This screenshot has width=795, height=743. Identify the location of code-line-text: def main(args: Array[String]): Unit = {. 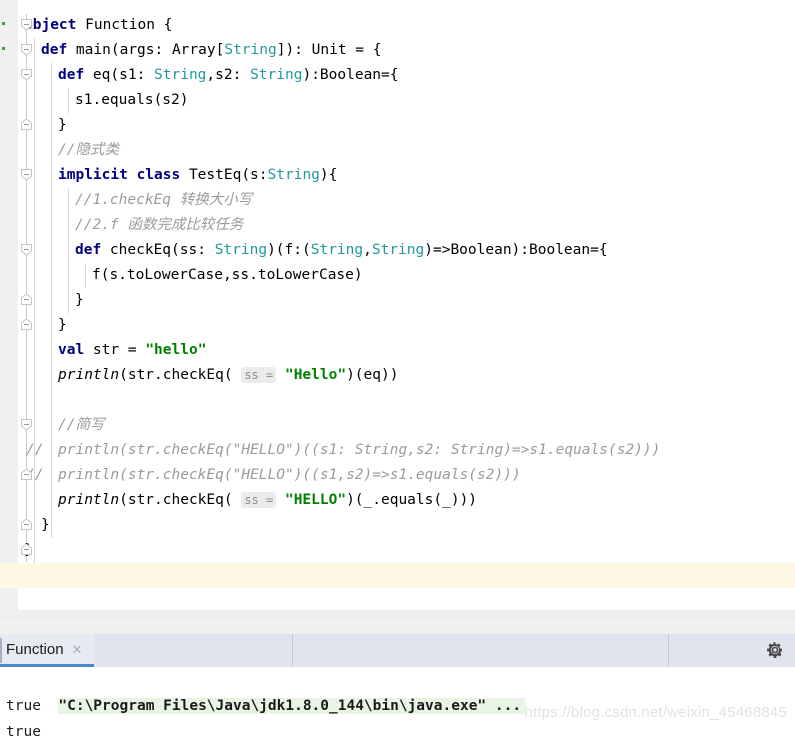
(211, 50).